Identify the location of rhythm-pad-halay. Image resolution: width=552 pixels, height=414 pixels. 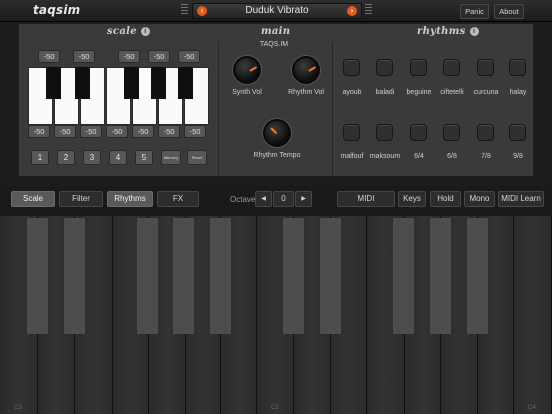
(517, 67).